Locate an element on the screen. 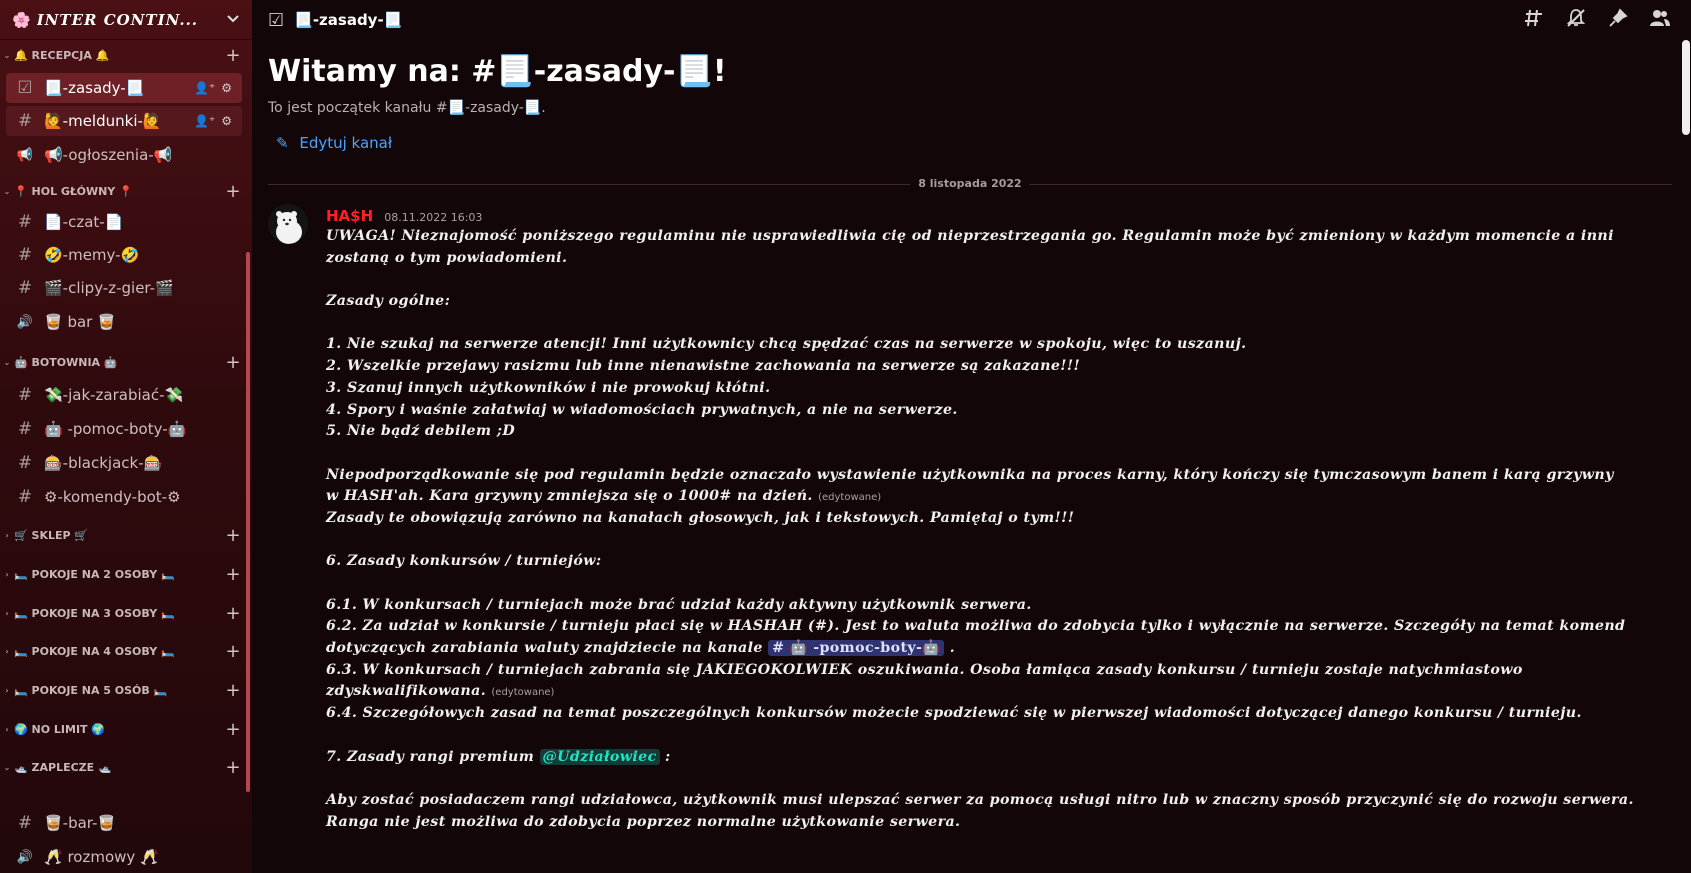 The image size is (1691, 873). category-pokoje-4: › 🛏️ POKOJE NA 4 OSOBY 🛏️ + is located at coordinates (123, 651).